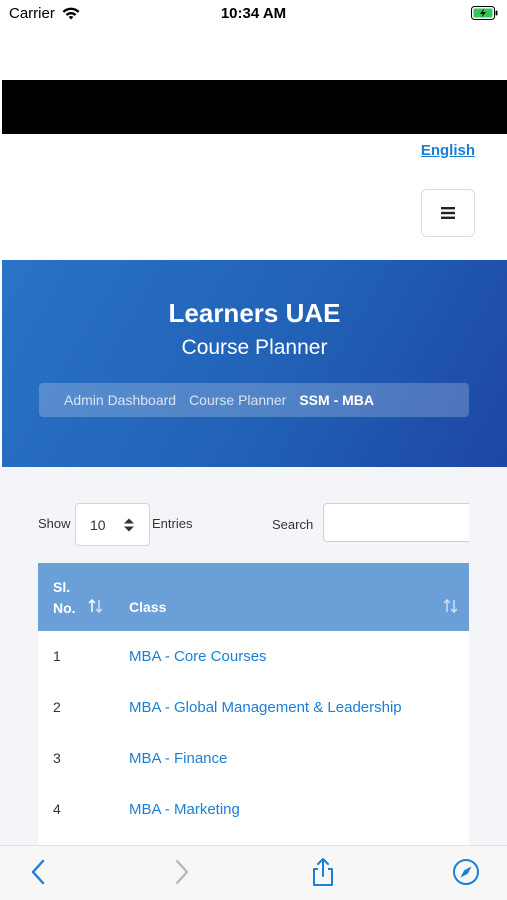  I want to click on search-label: Search, so click(293, 524).